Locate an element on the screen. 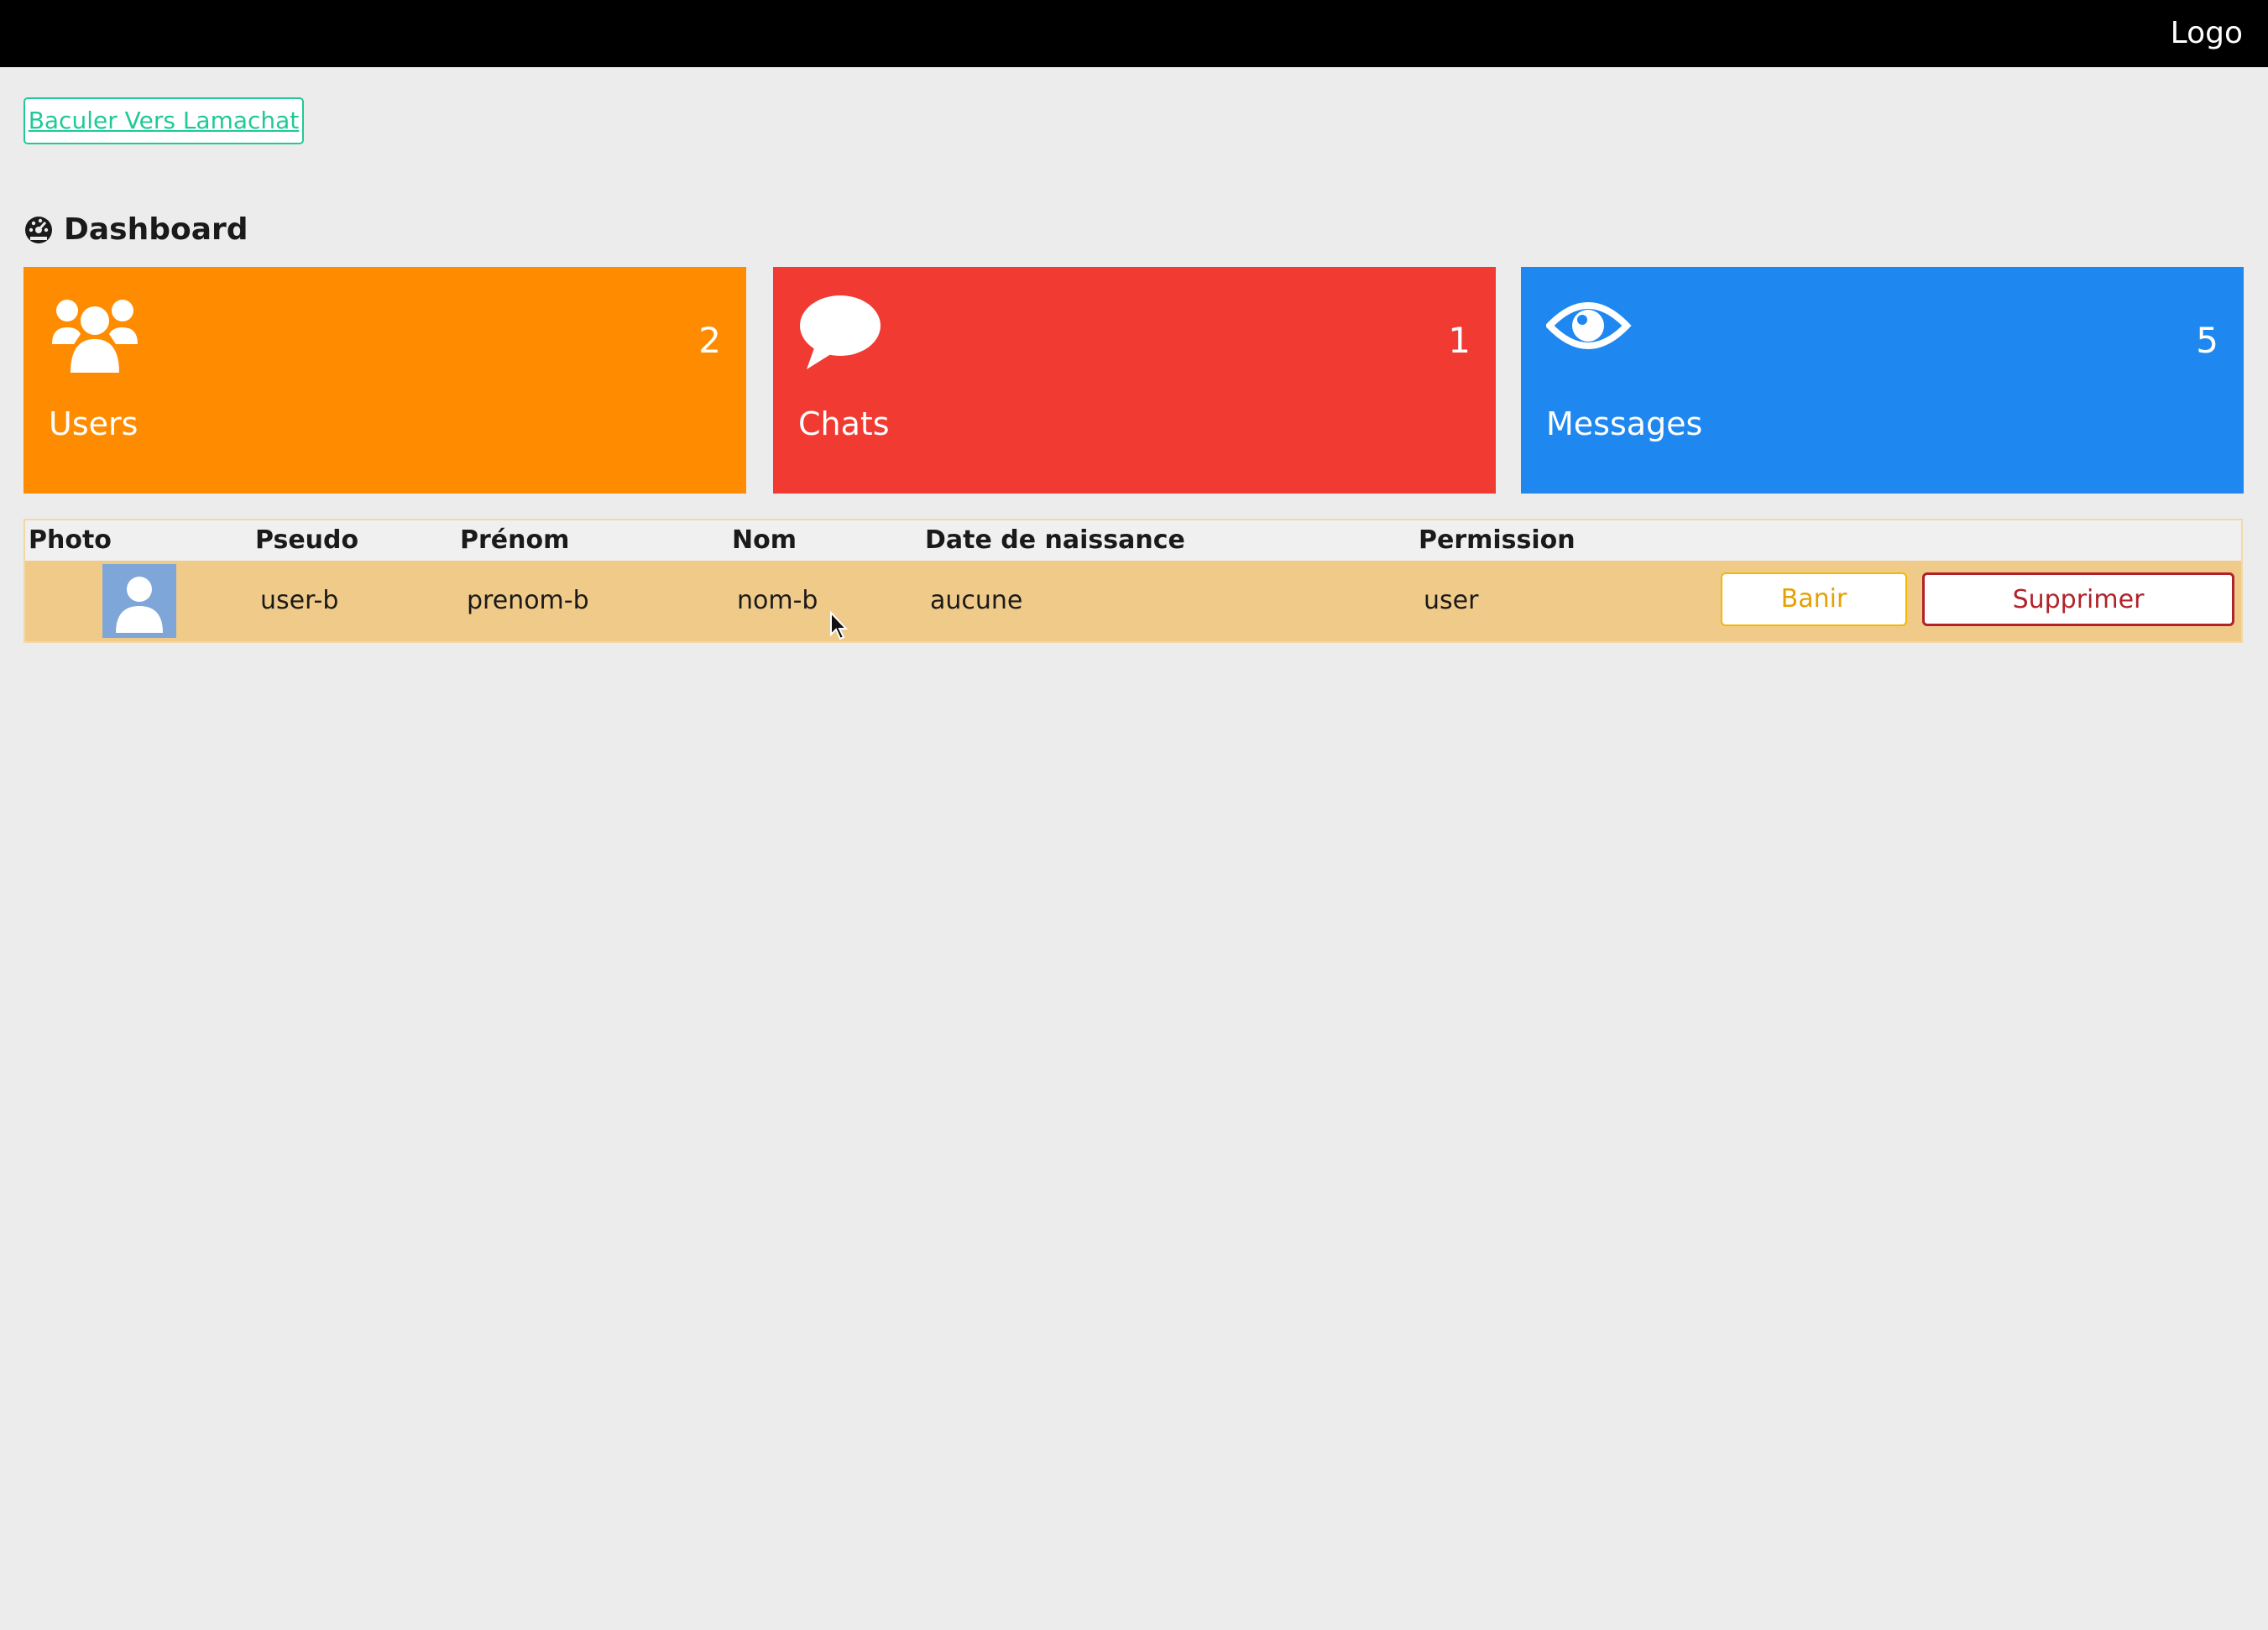  users-icon is located at coordinates (95, 336).